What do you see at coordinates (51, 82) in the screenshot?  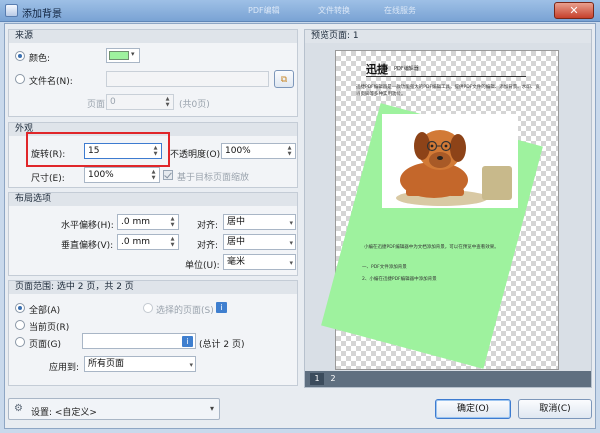 I see `file-label: 文件名(N):` at bounding box center [51, 82].